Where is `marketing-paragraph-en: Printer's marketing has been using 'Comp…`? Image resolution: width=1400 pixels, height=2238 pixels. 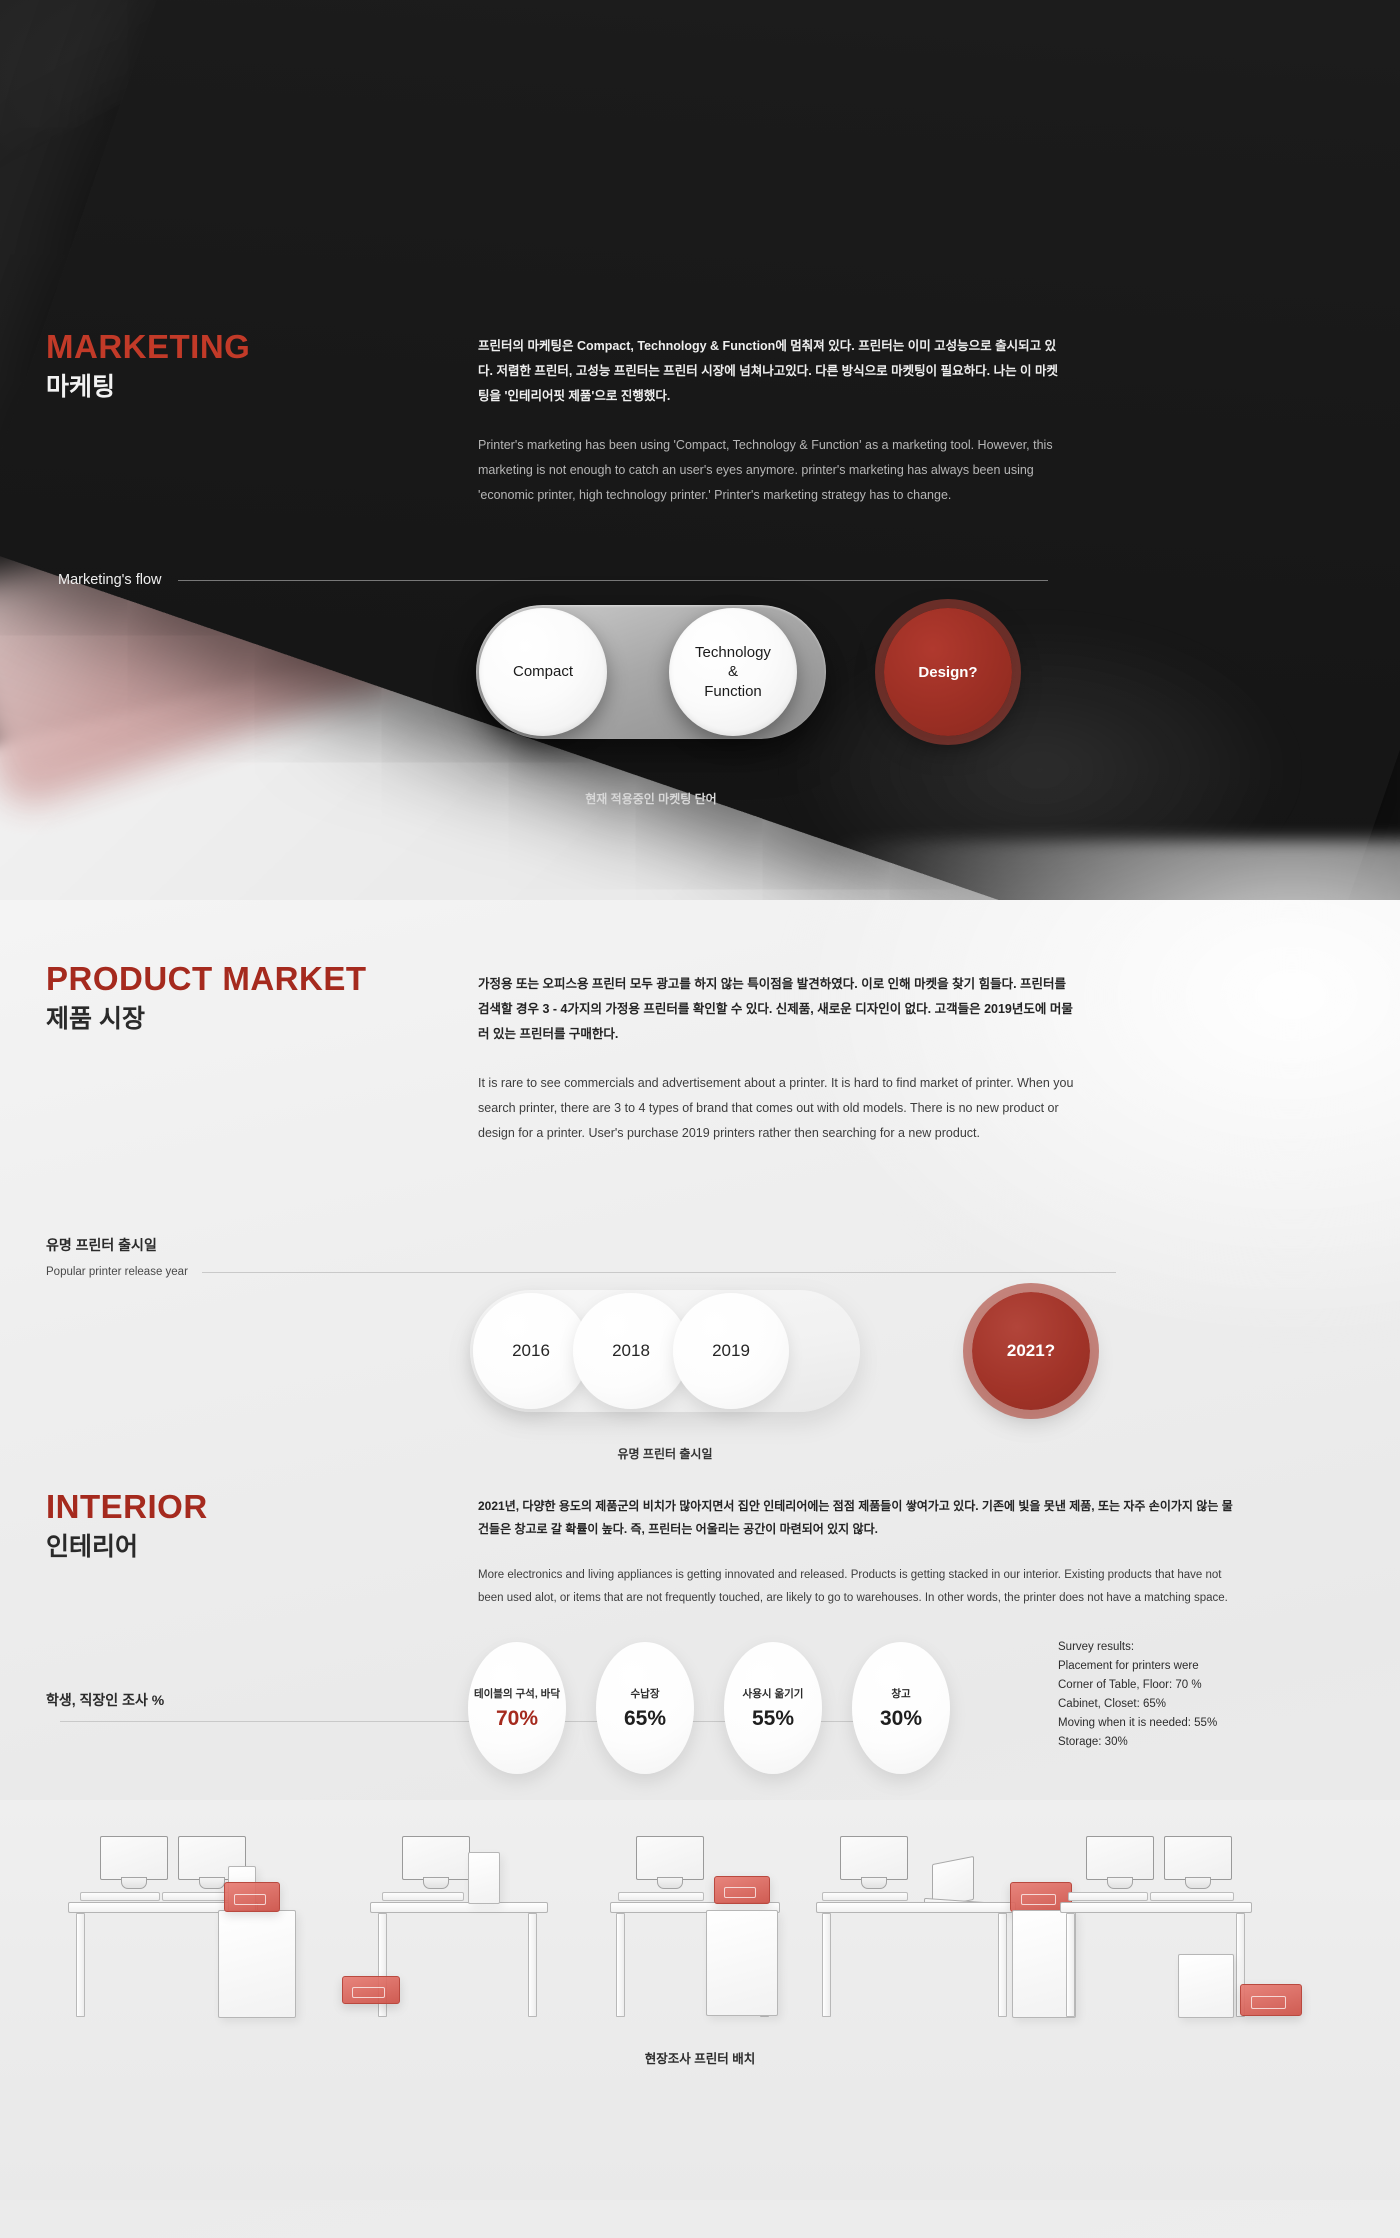 marketing-paragraph-en: Printer's marketing has been using 'Comp… is located at coordinates (765, 470).